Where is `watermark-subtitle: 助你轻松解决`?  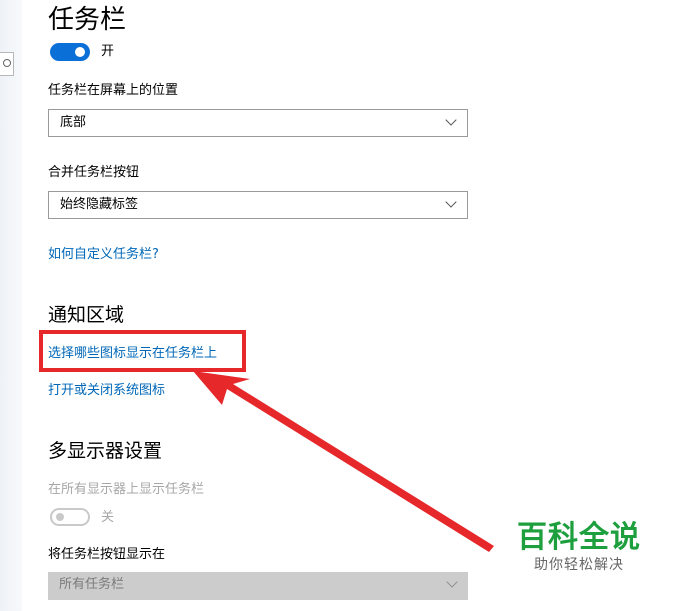 watermark-subtitle: 助你轻松解决 is located at coordinates (579, 565).